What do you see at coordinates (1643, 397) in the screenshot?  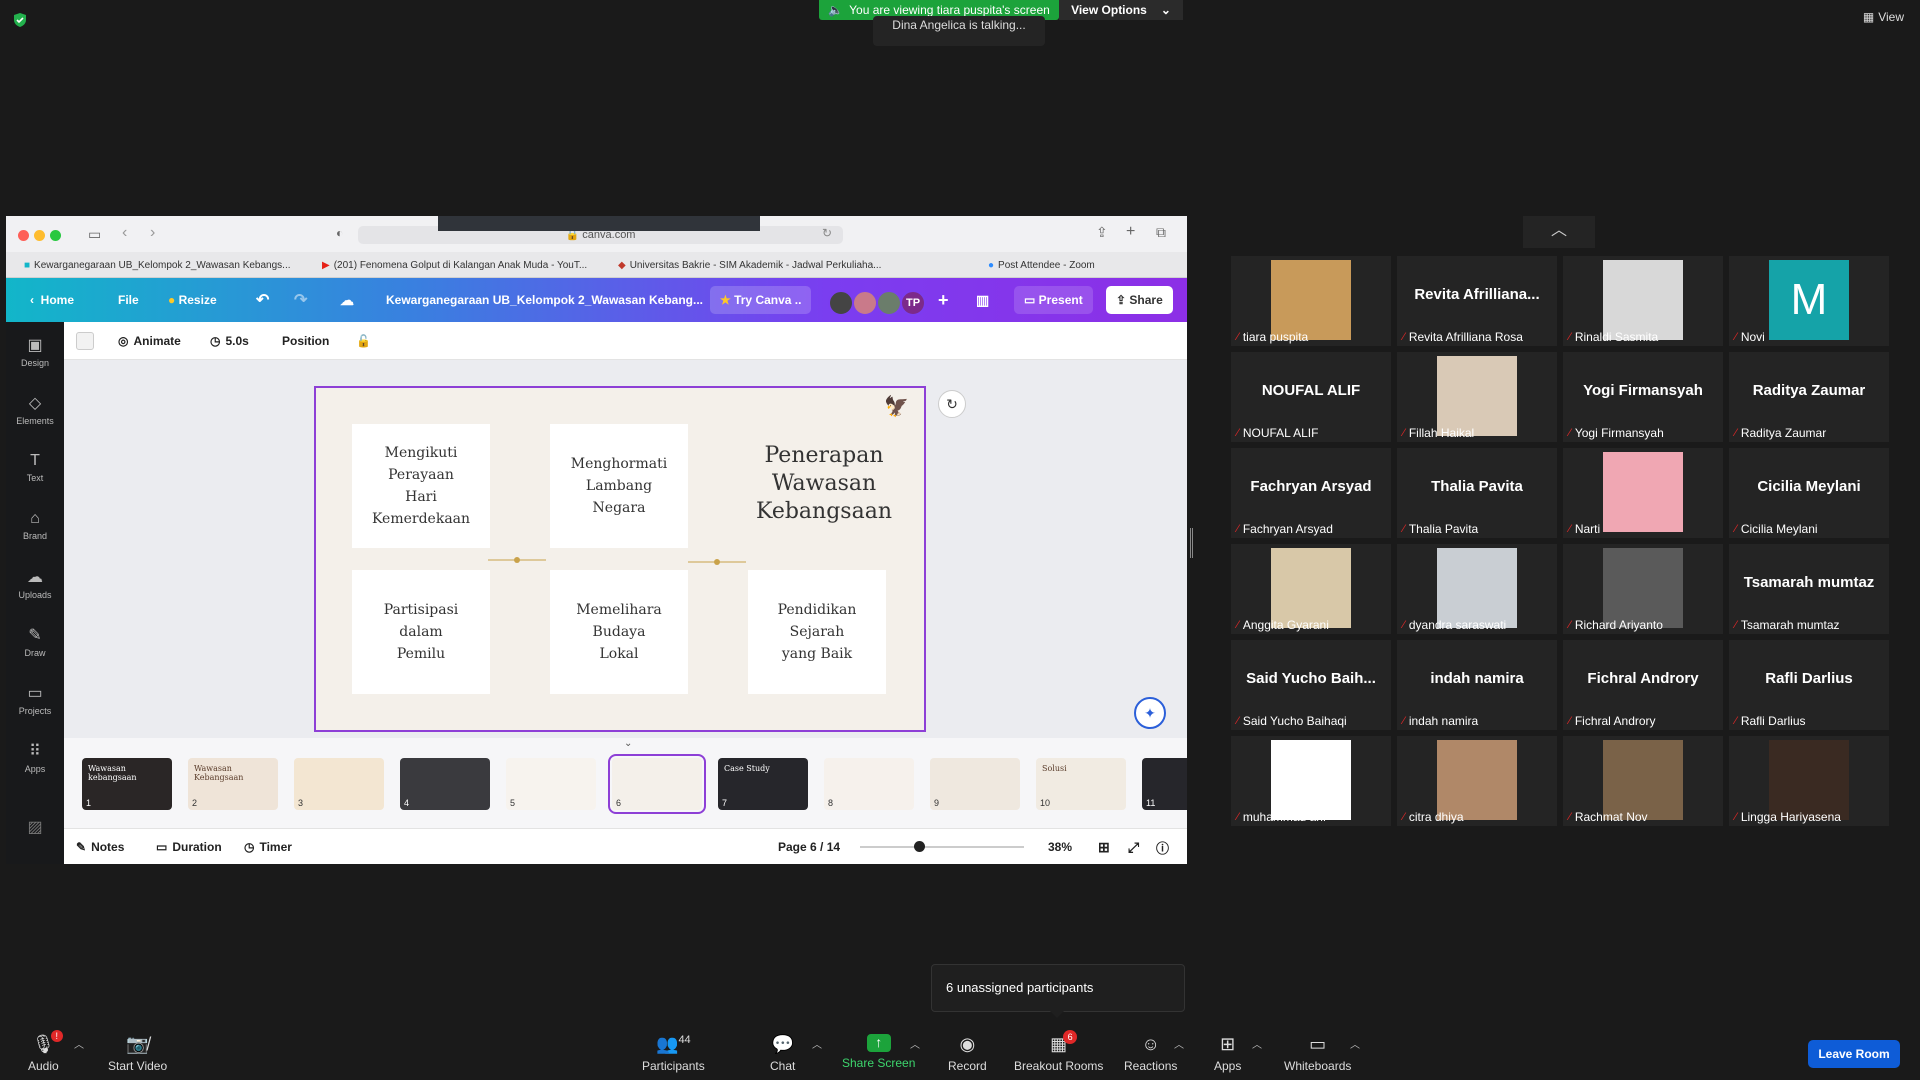 I see `participant-tile: Yogi Firmansyah ⁄ Yogi Firmansyah` at bounding box center [1643, 397].